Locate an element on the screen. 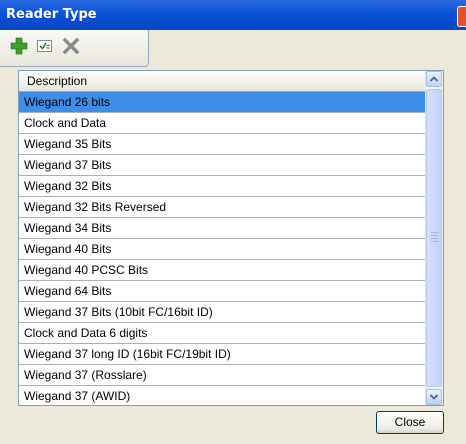 The width and height of the screenshot is (466, 444). table-row: Wiegand 34 Bits is located at coordinates (222, 228).